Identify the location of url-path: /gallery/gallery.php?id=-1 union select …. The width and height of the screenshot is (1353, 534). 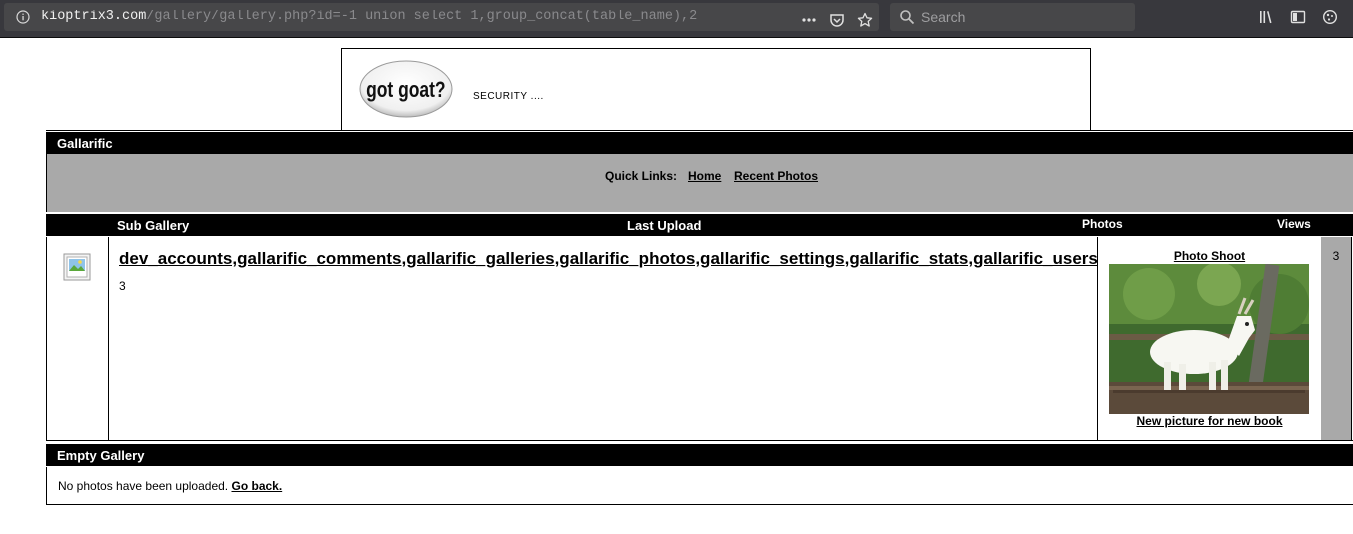
(422, 17).